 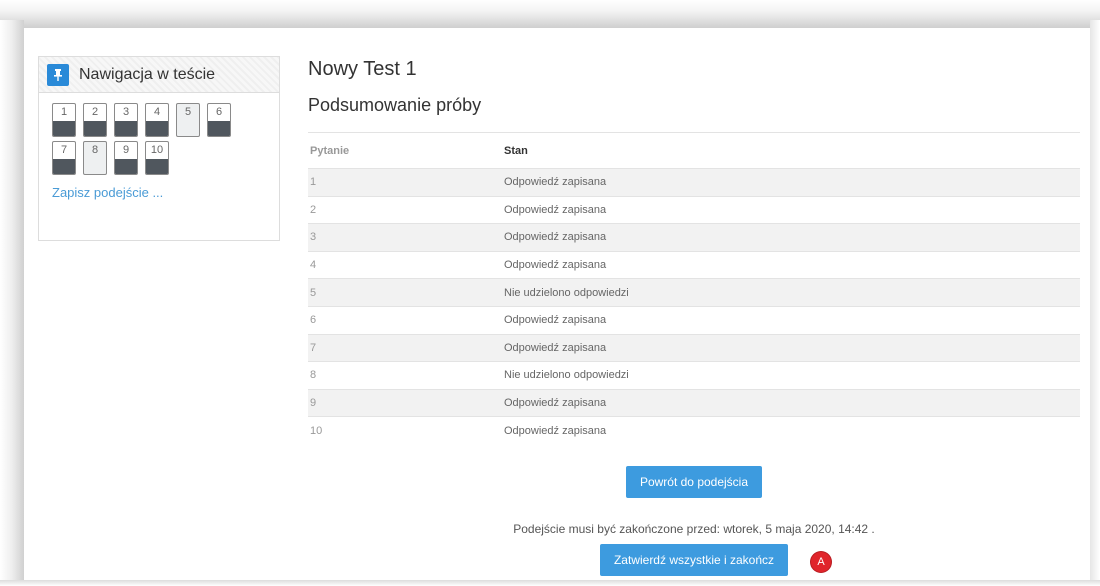 I want to click on table-row: 4 Odpowiedź zapisana, so click(x=694, y=264).